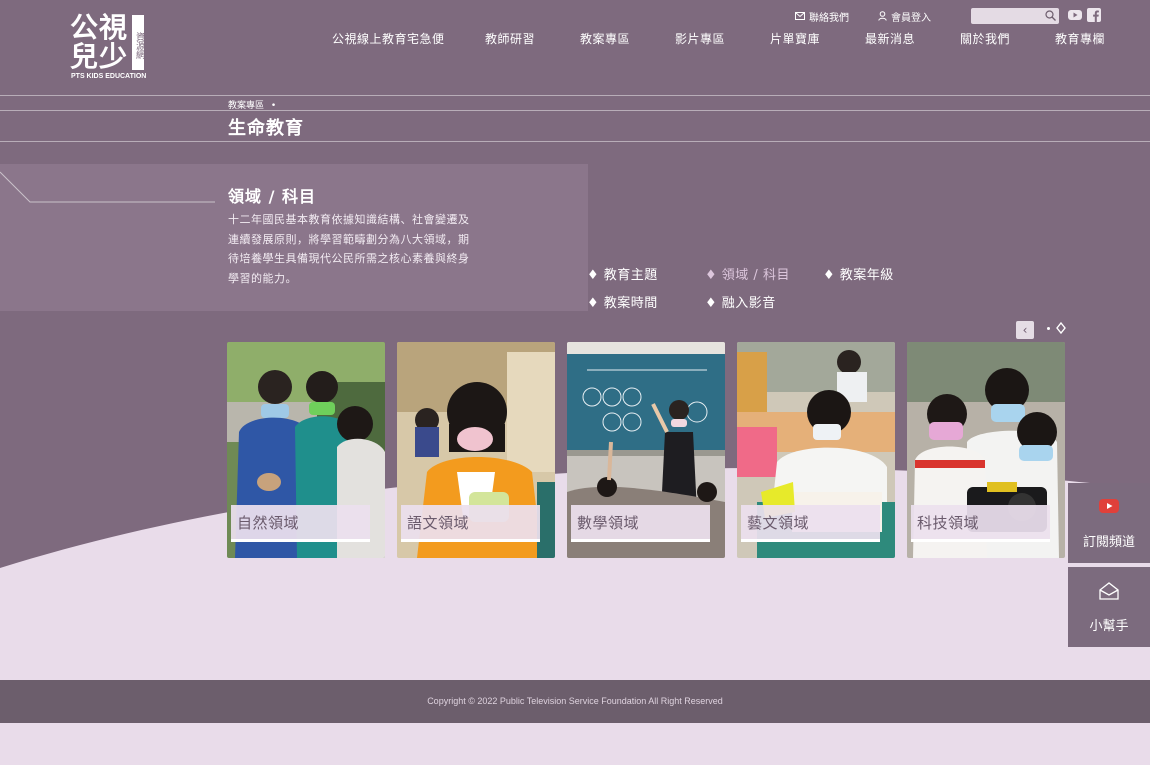 The width and height of the screenshot is (1150, 765). Describe the element at coordinates (388, 38) in the screenshot. I see `nav-item-online-education: 公視線上教育宅急便` at that location.